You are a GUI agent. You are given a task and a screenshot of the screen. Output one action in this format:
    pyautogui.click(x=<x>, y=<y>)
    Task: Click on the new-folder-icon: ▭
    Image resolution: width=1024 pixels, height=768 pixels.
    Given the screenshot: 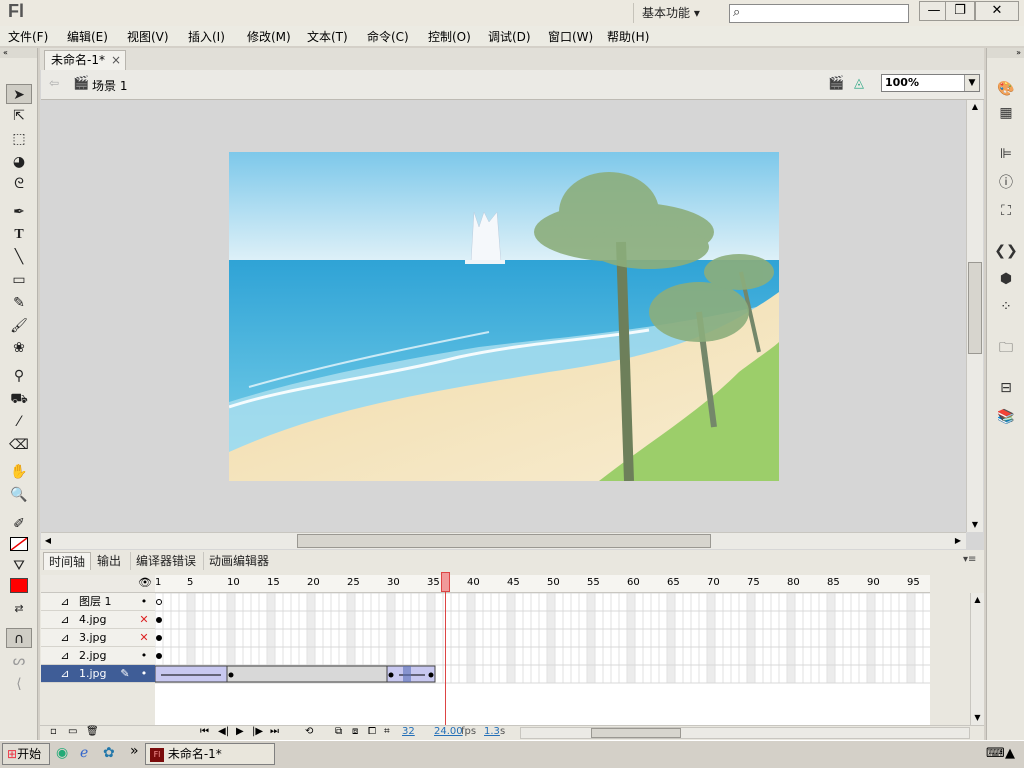 What is the action you would take?
    pyautogui.click(x=72, y=731)
    